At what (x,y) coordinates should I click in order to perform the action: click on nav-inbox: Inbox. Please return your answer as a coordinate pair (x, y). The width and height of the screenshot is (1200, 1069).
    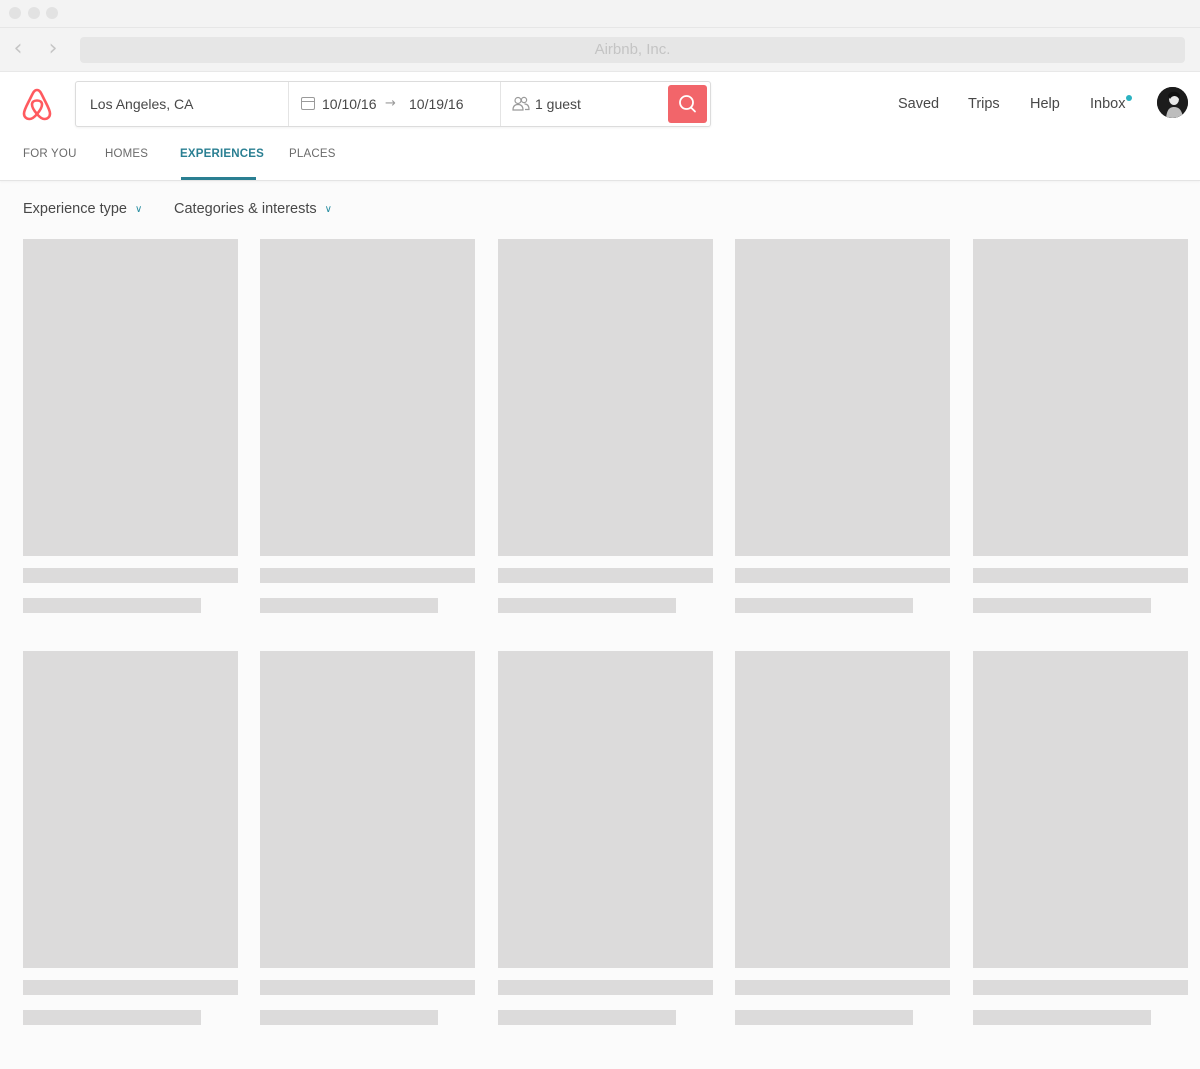
    Looking at the image, I should click on (1107, 104).